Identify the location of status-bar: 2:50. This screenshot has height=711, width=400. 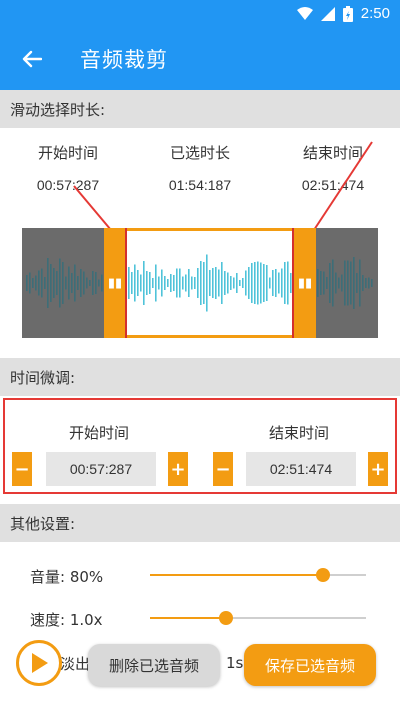
(200, 14).